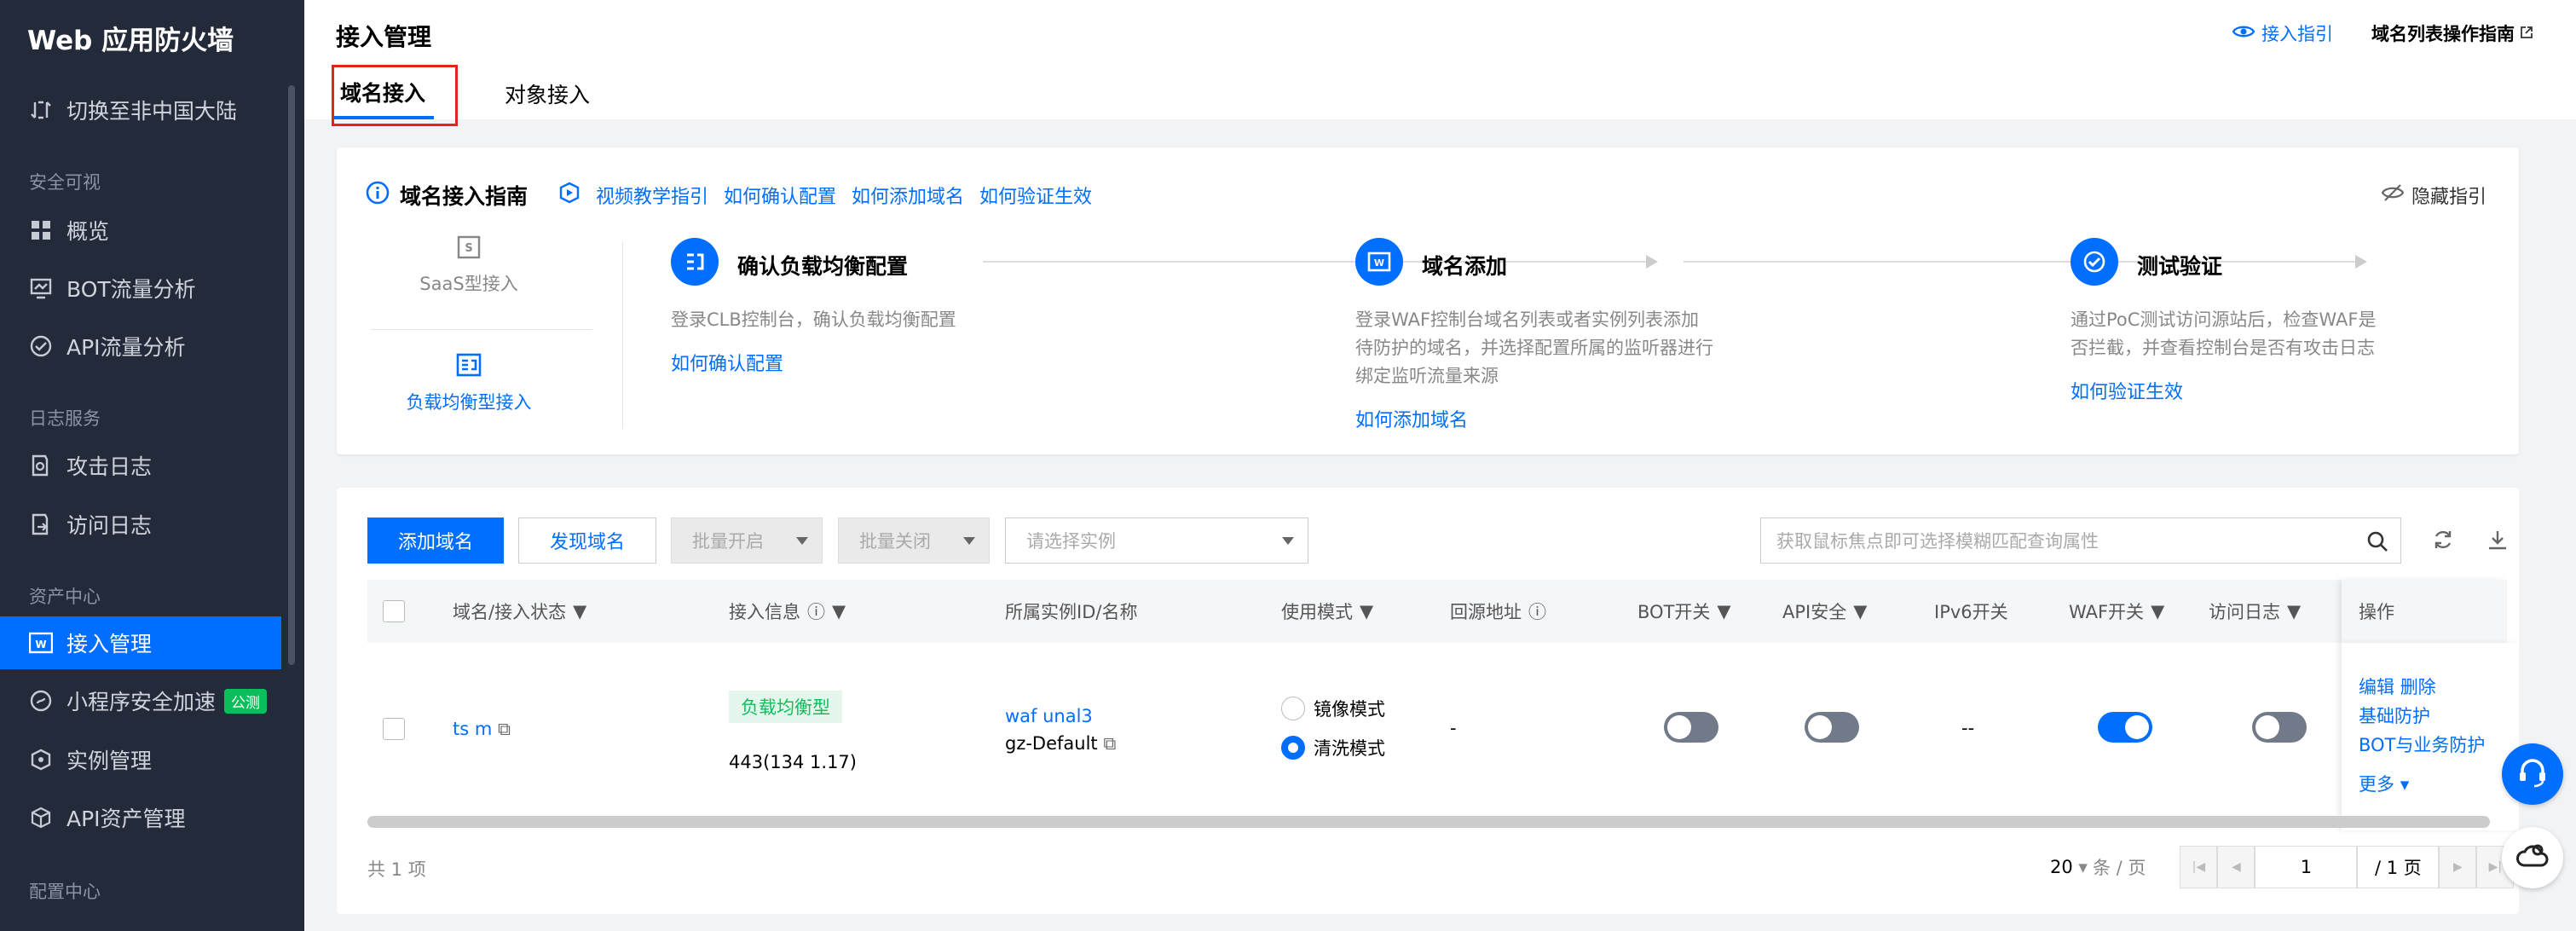 This screenshot has width=2576, height=931. What do you see at coordinates (2180, 266) in the screenshot?
I see `step-title: 测试验证` at bounding box center [2180, 266].